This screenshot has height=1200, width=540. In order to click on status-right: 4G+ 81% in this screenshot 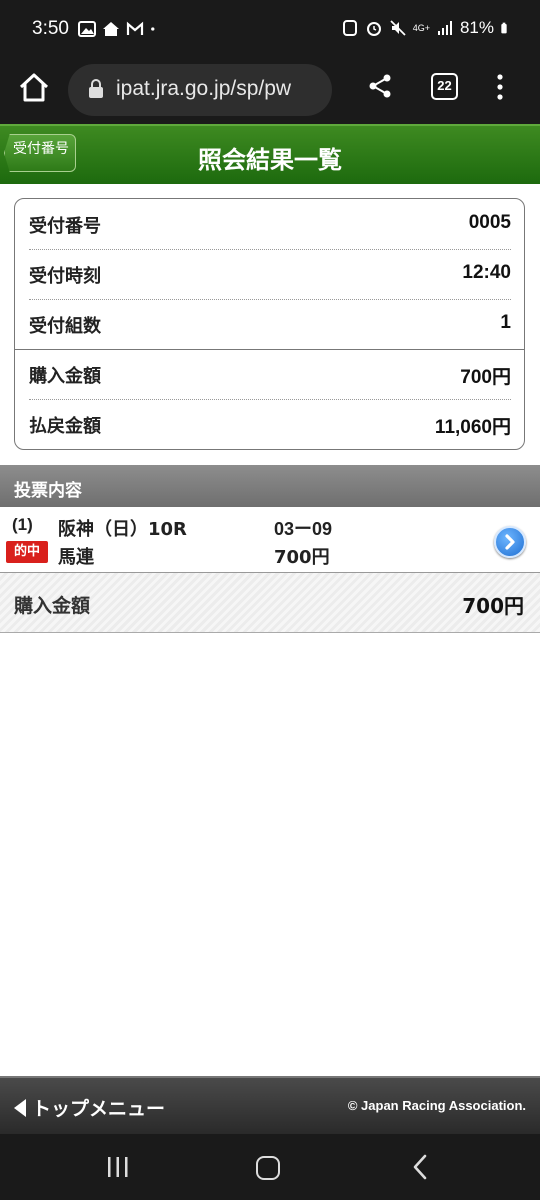, I will do `click(426, 28)`.